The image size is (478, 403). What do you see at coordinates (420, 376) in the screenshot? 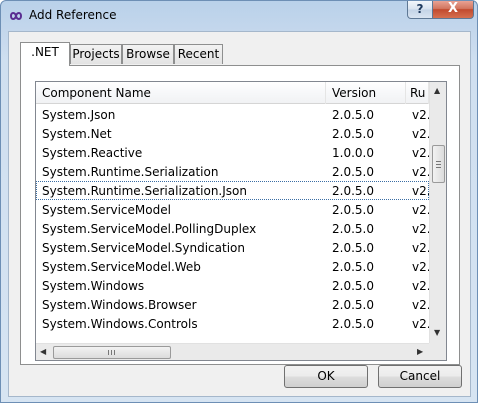
I see `cancel-button: Cancel` at bounding box center [420, 376].